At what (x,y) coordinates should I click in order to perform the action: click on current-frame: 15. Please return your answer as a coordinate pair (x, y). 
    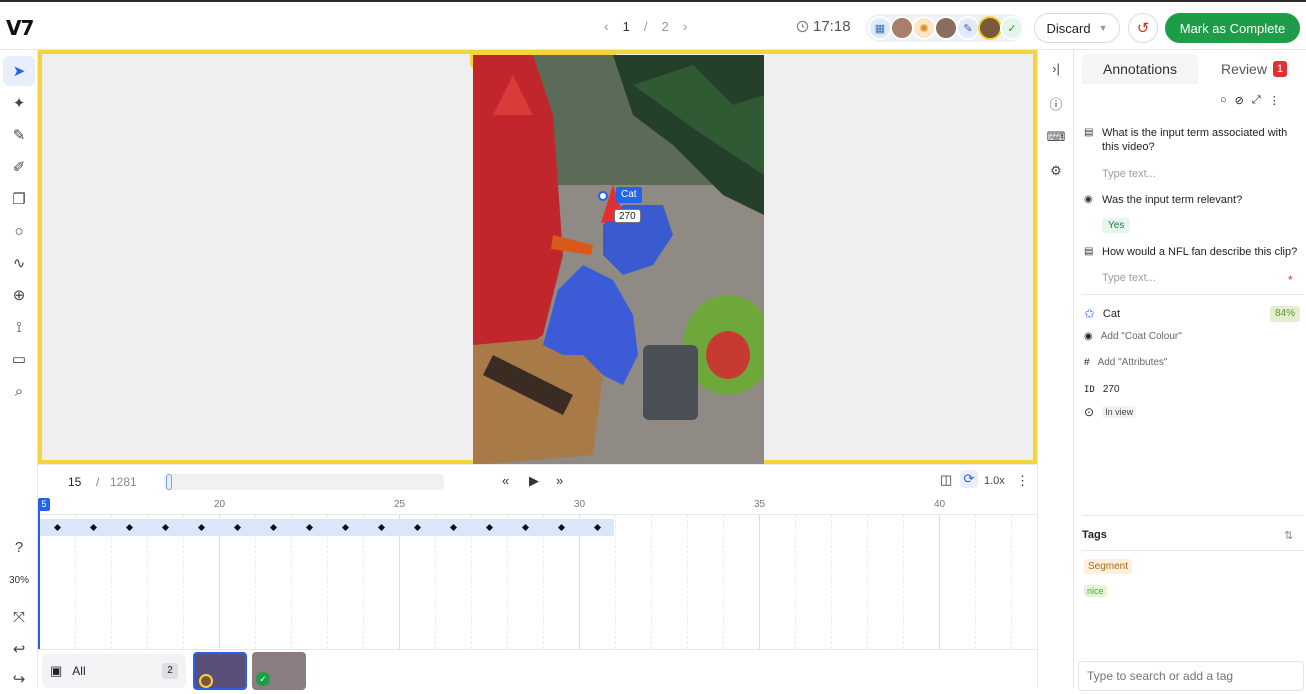
    Looking at the image, I should click on (74, 482).